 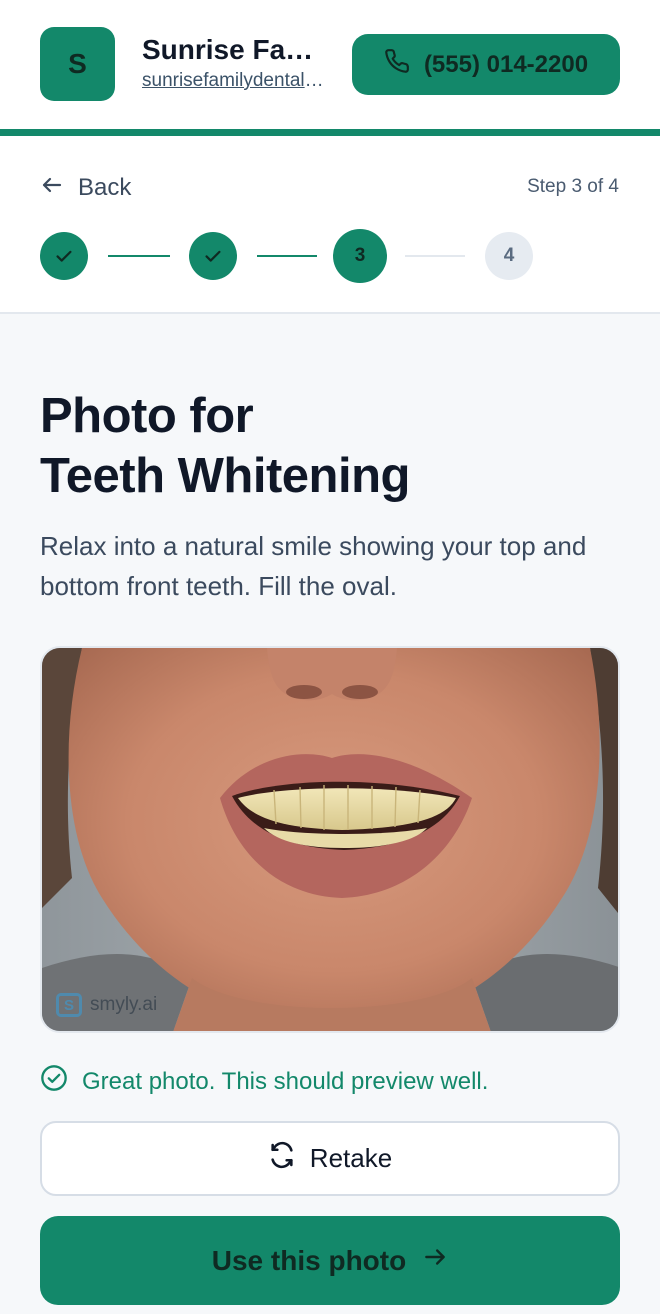 What do you see at coordinates (69, 1005) in the screenshot?
I see `smyly-logo-icon: S` at bounding box center [69, 1005].